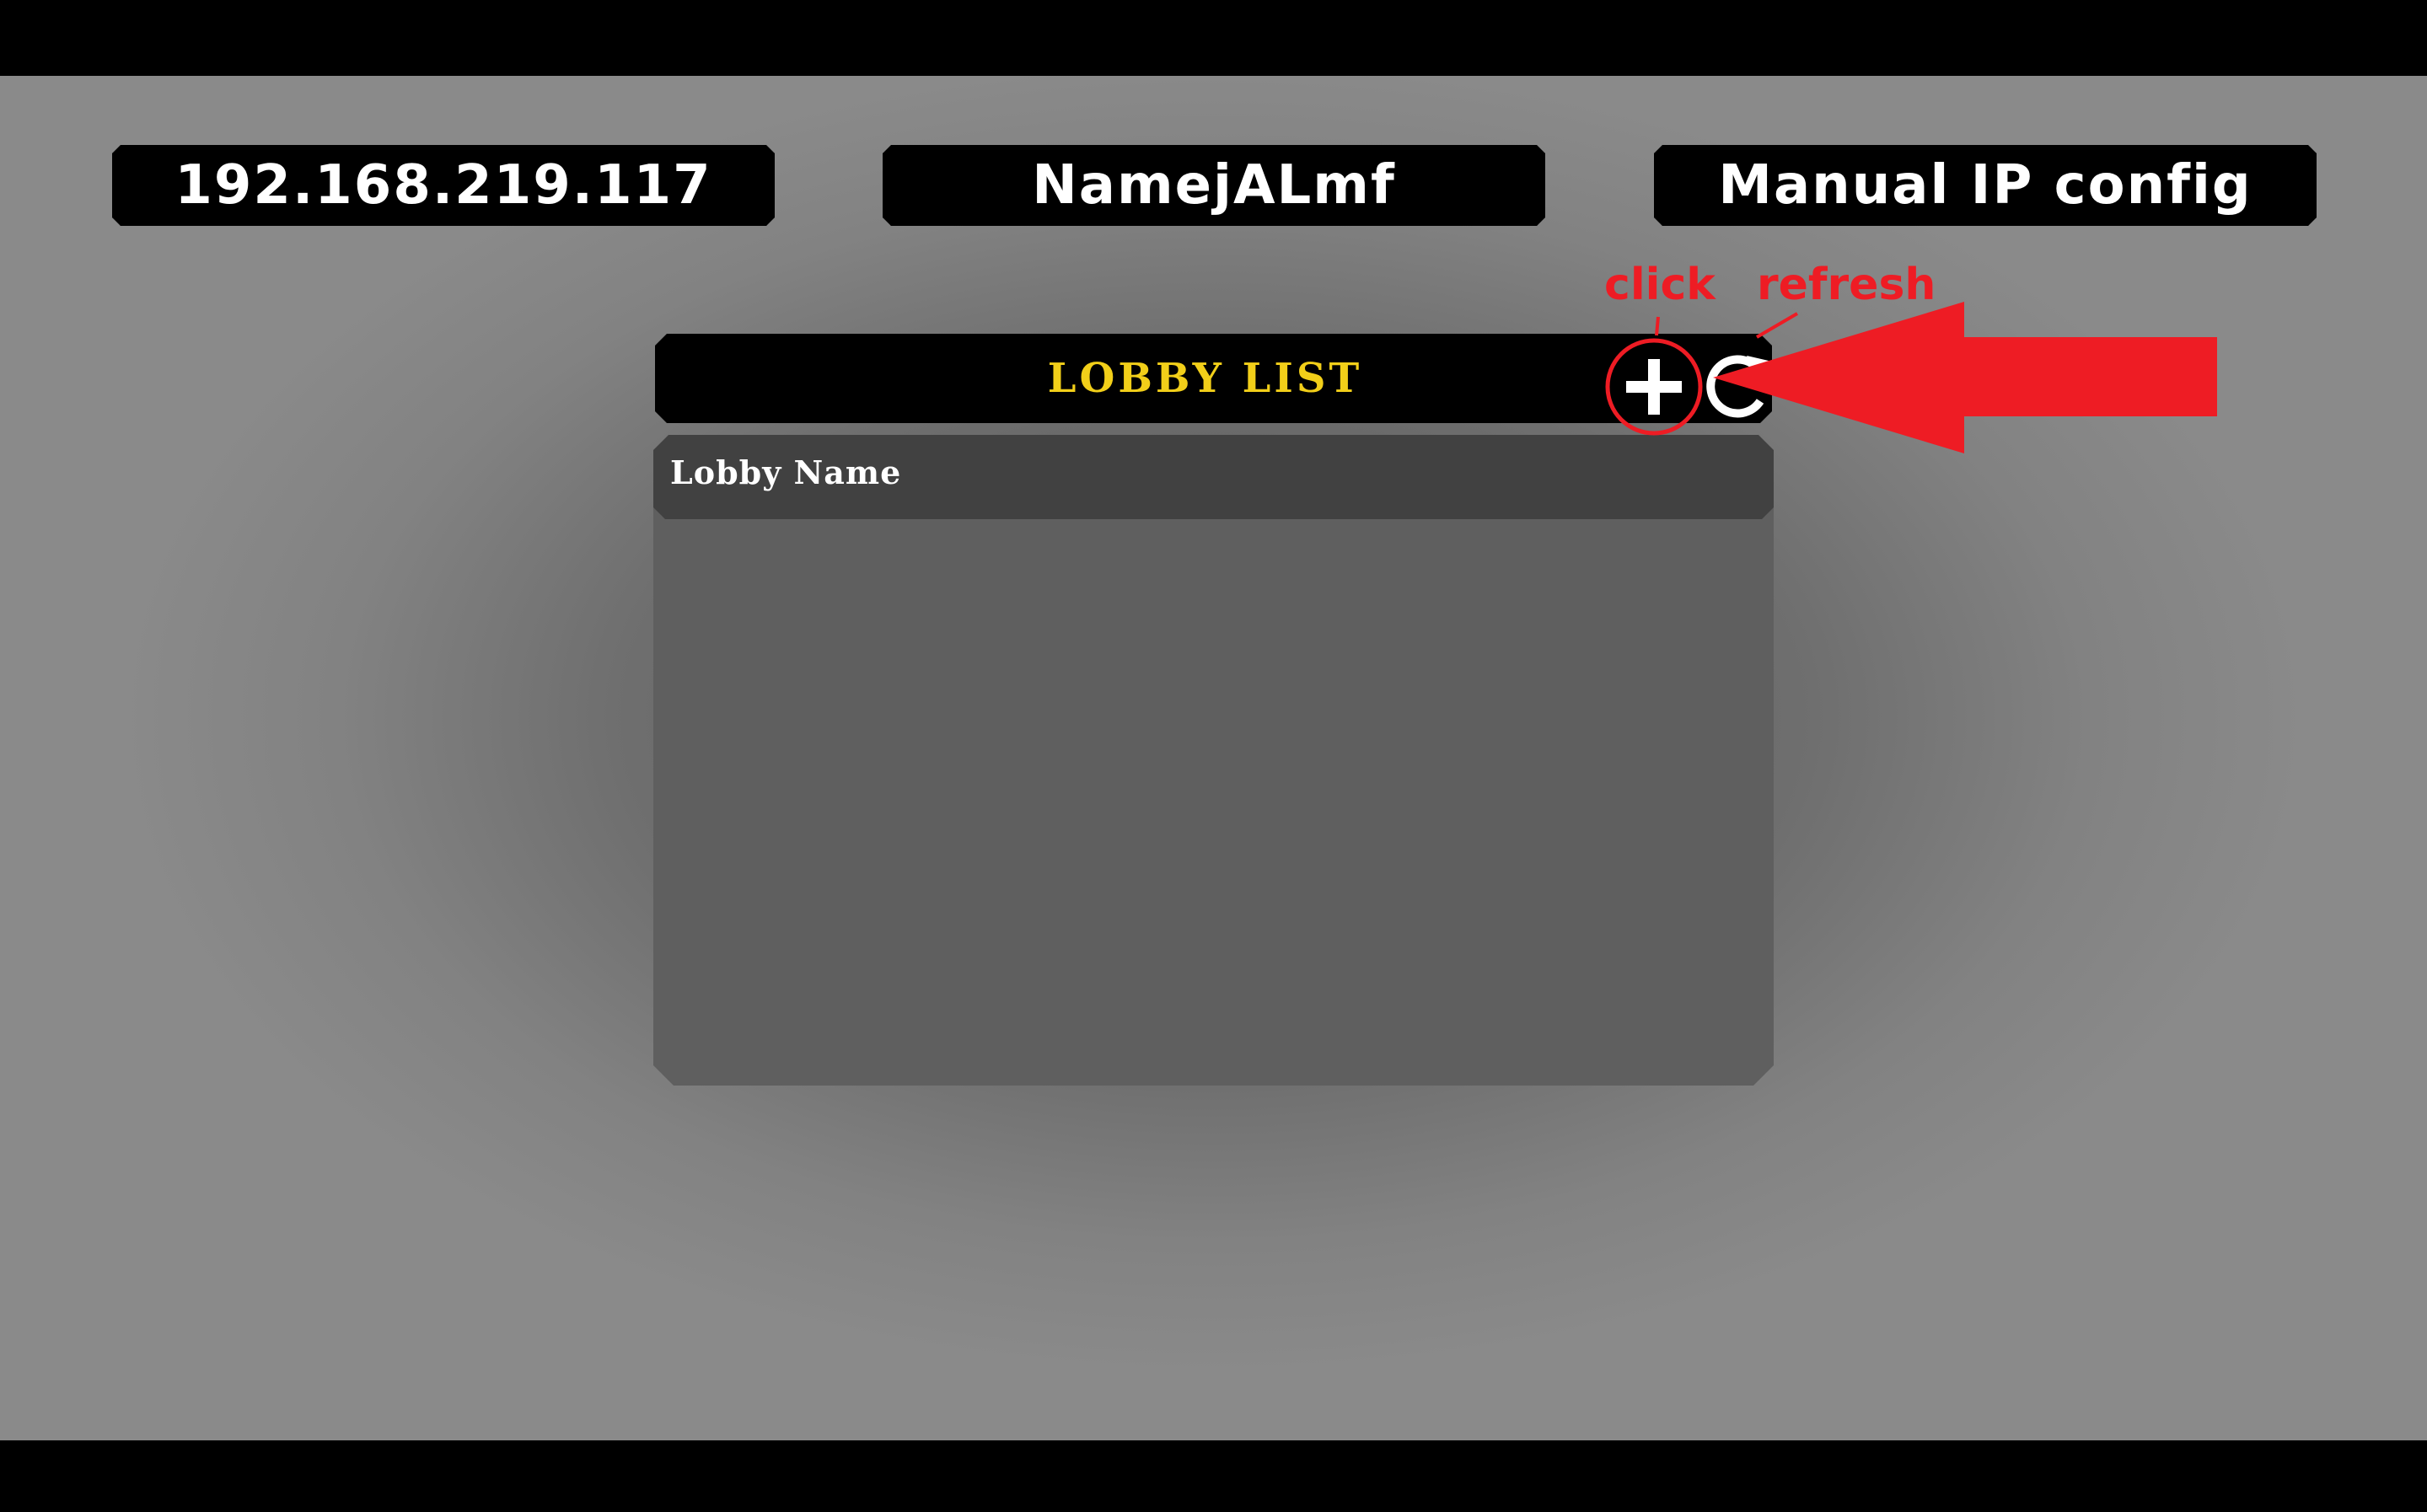 This screenshot has width=2427, height=1512. I want to click on ip-address-button: 192.168.219.117, so click(443, 185).